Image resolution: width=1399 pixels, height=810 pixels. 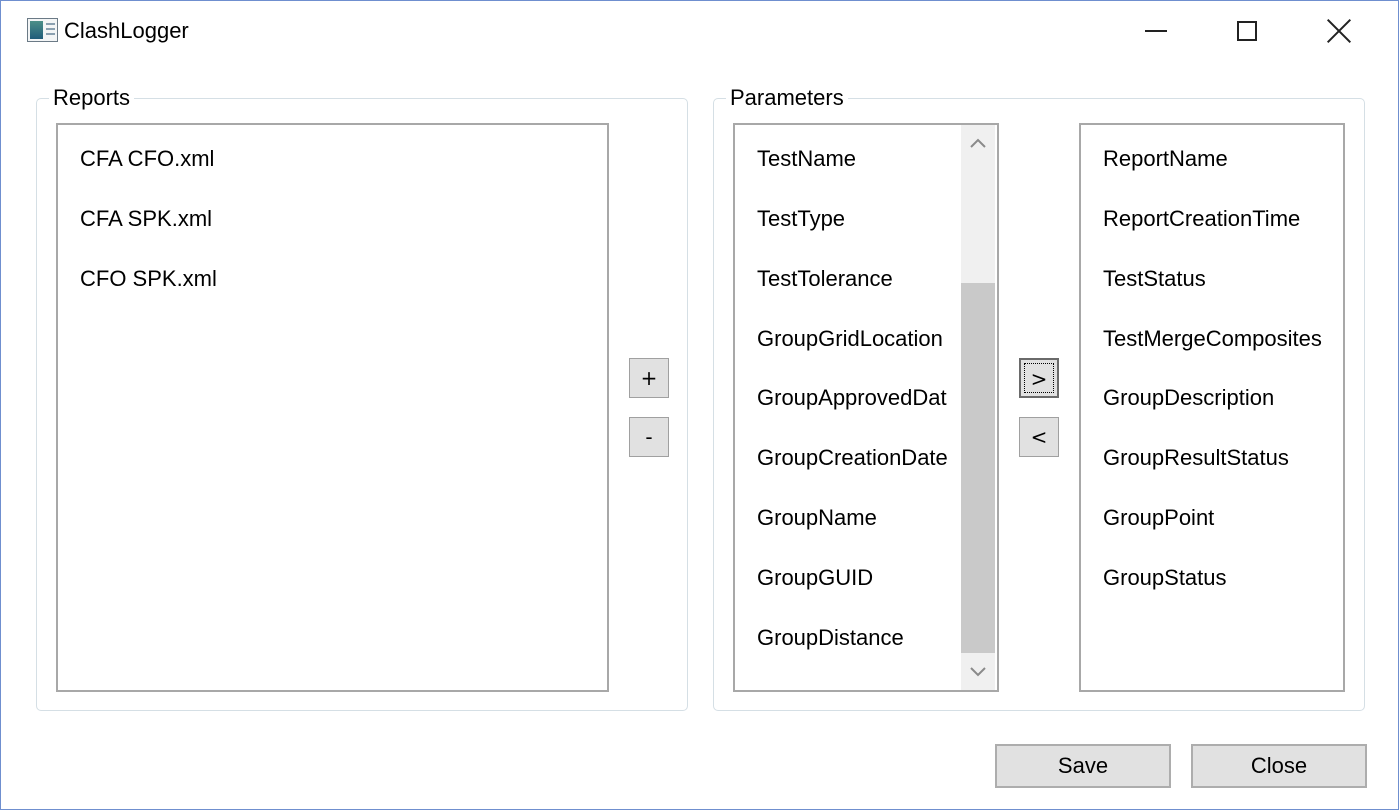 I want to click on window-title: ClashLogger, so click(x=126, y=30).